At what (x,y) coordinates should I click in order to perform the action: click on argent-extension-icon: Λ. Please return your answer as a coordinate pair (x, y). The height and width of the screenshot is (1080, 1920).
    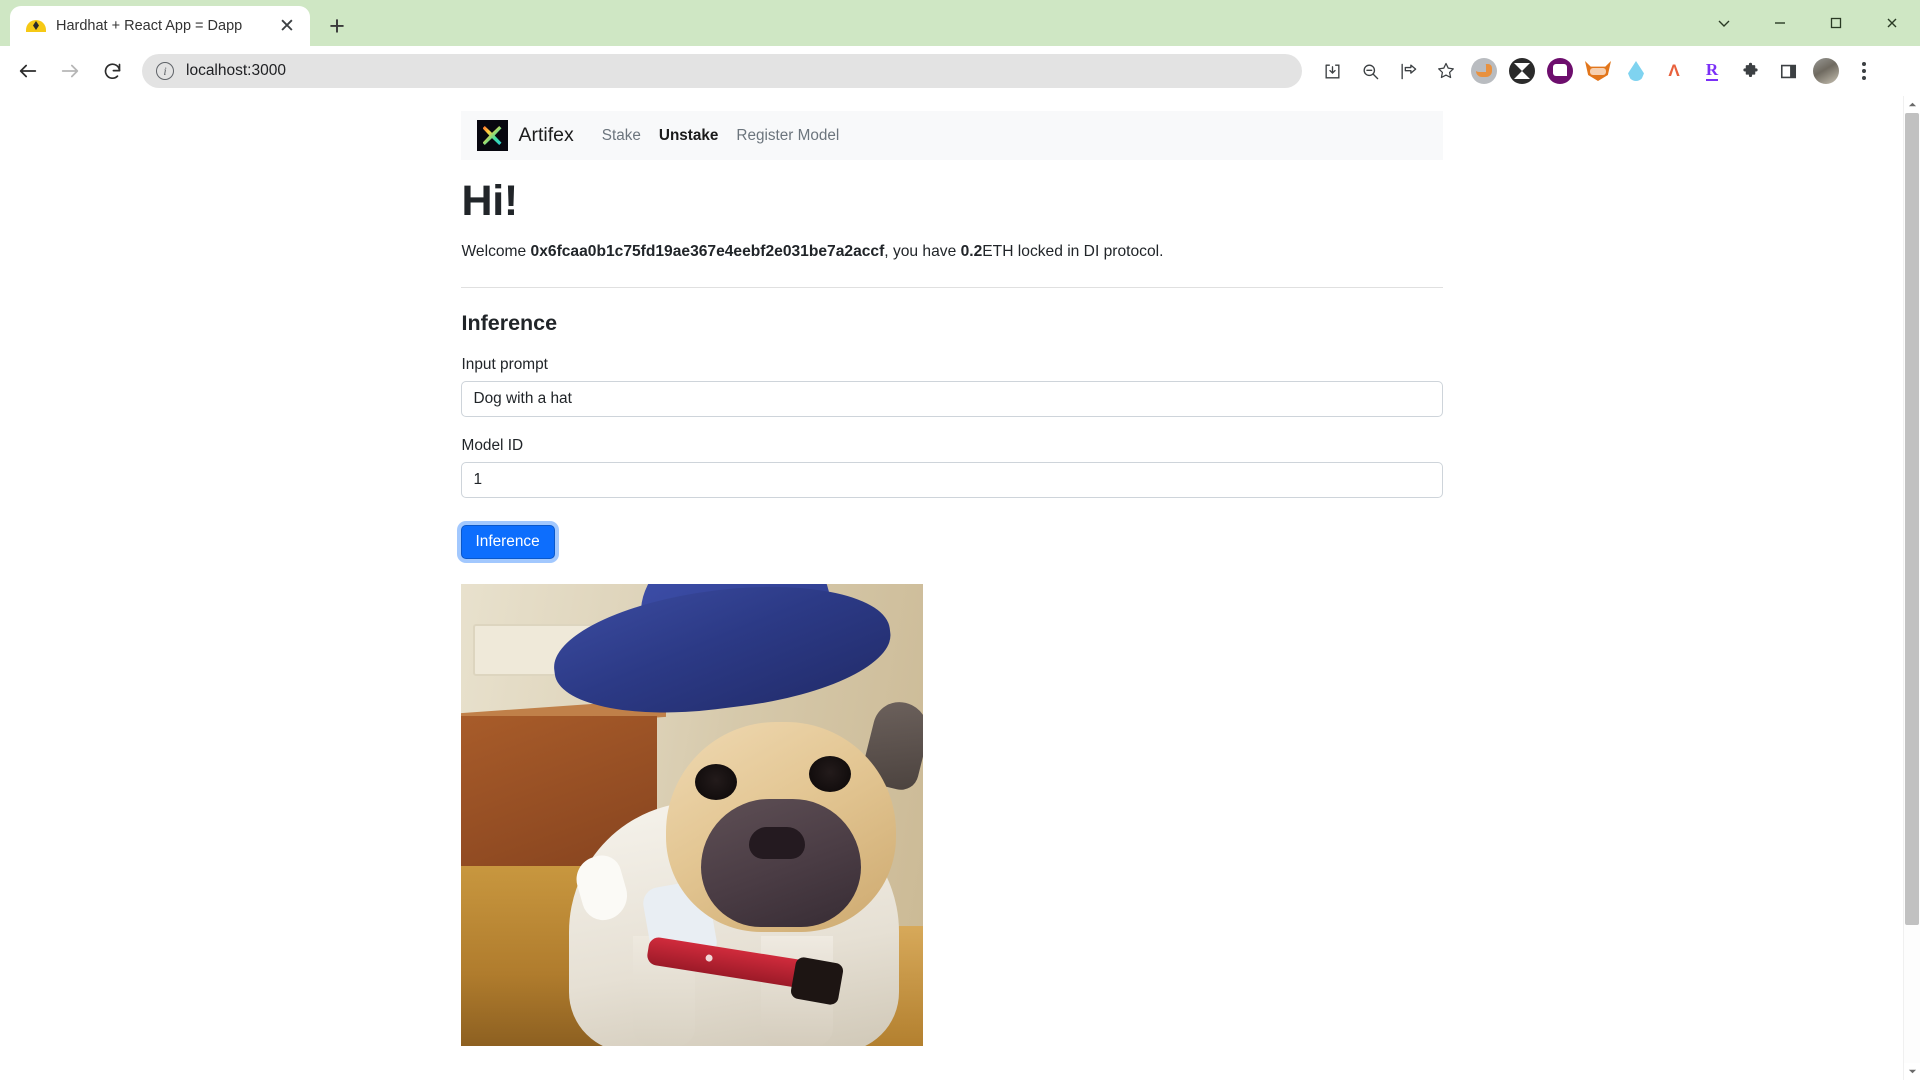
    Looking at the image, I should click on (1674, 71).